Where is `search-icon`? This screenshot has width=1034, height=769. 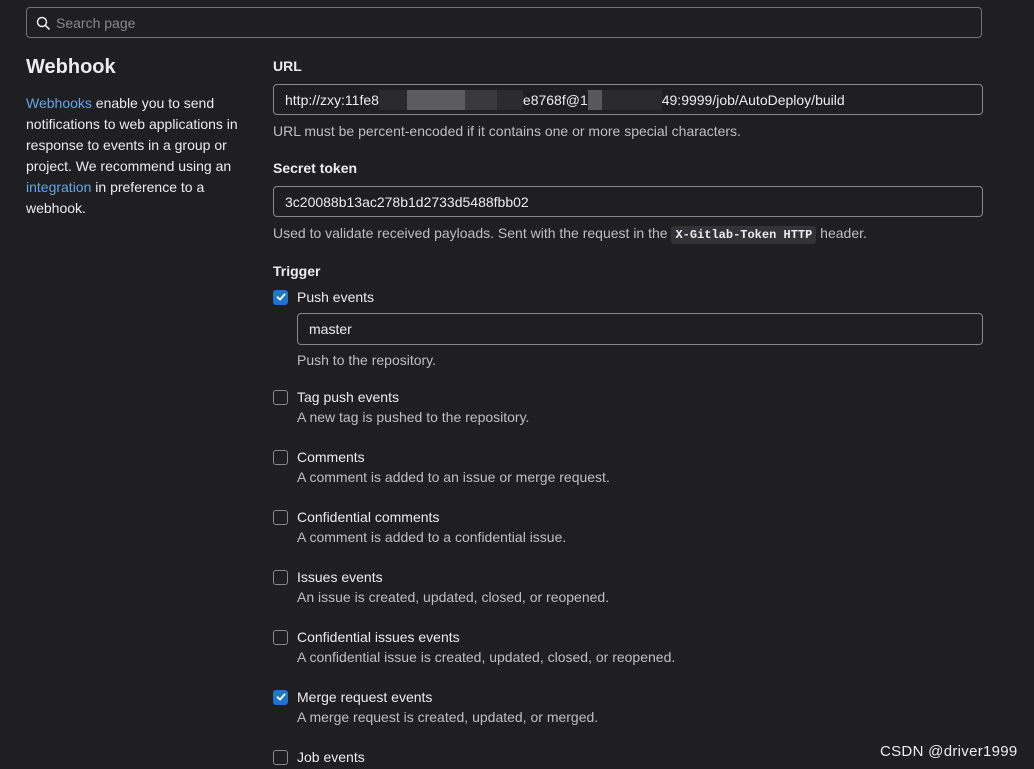 search-icon is located at coordinates (43, 23).